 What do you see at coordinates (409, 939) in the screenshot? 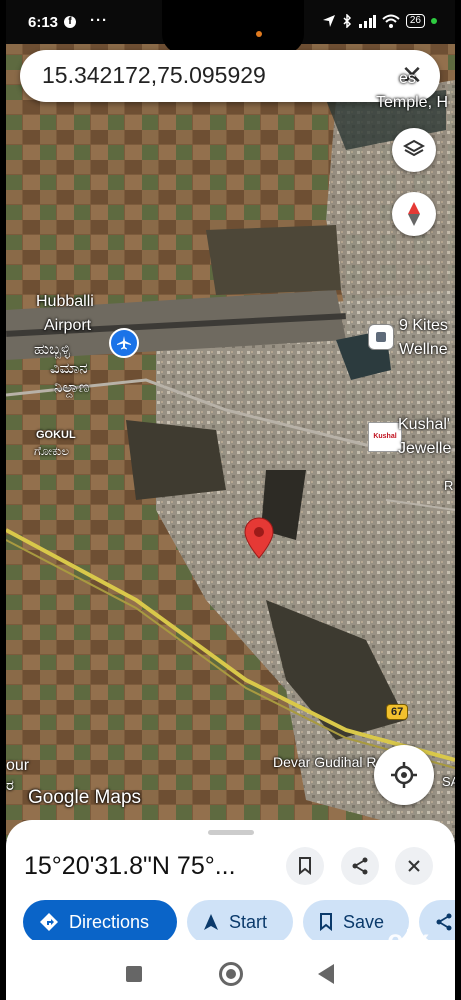
I see `olx-watermark: olx` at bounding box center [409, 939].